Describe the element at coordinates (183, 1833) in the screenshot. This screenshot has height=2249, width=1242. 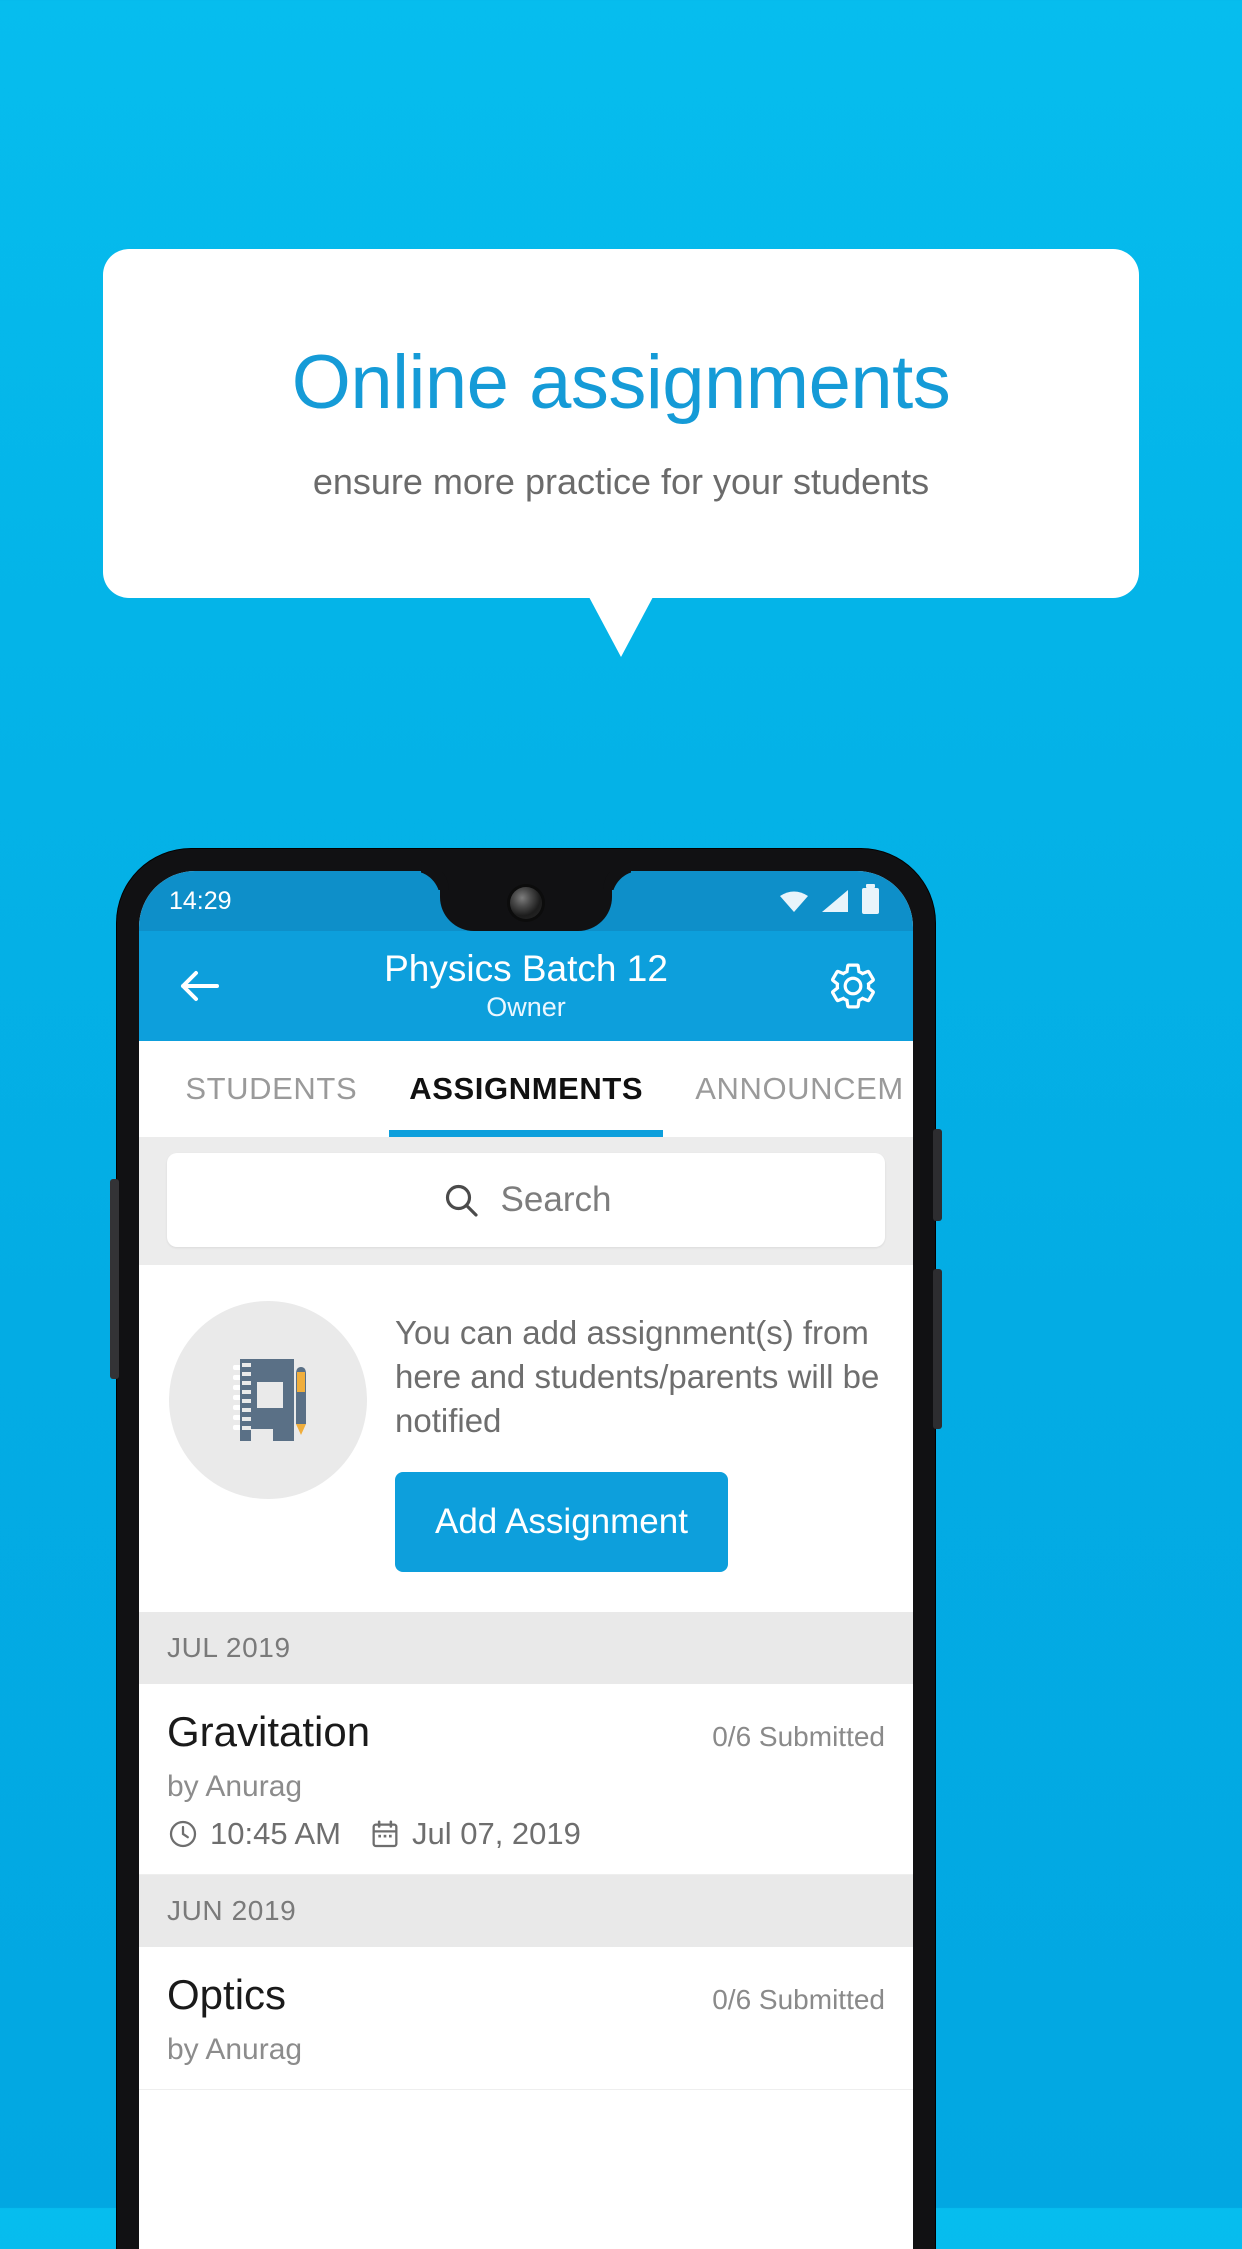
I see `clock-icon` at that location.